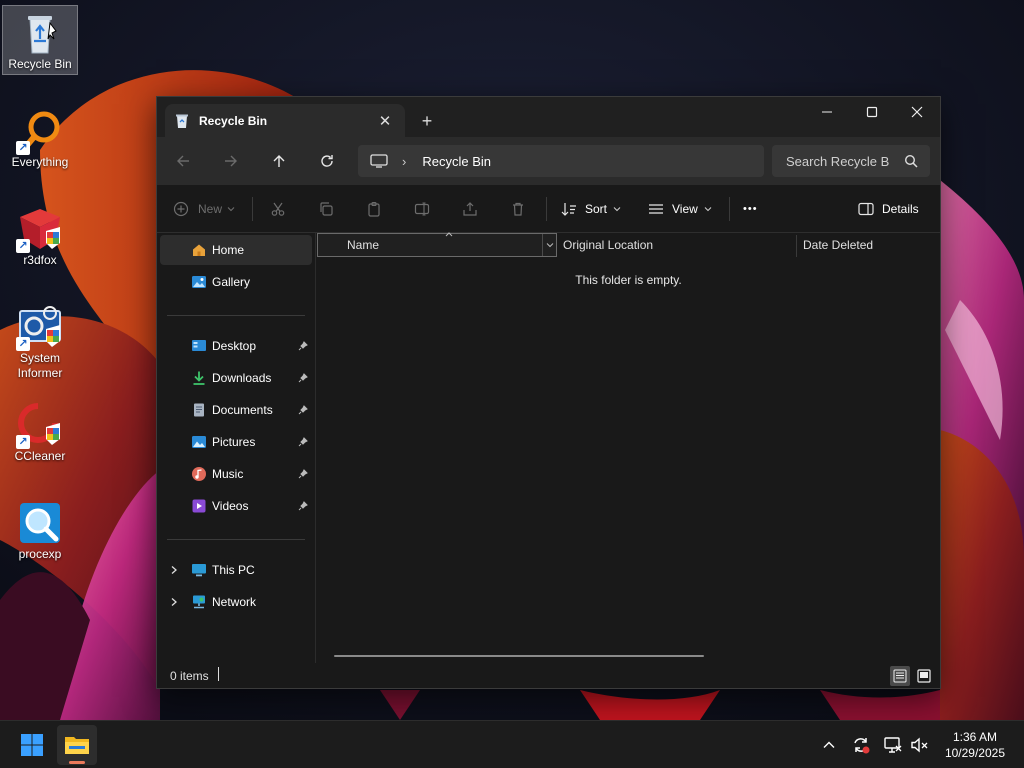 This screenshot has height=768, width=1024. I want to click on breadcrumb-recycle-bin: Recycle Bin, so click(456, 161).